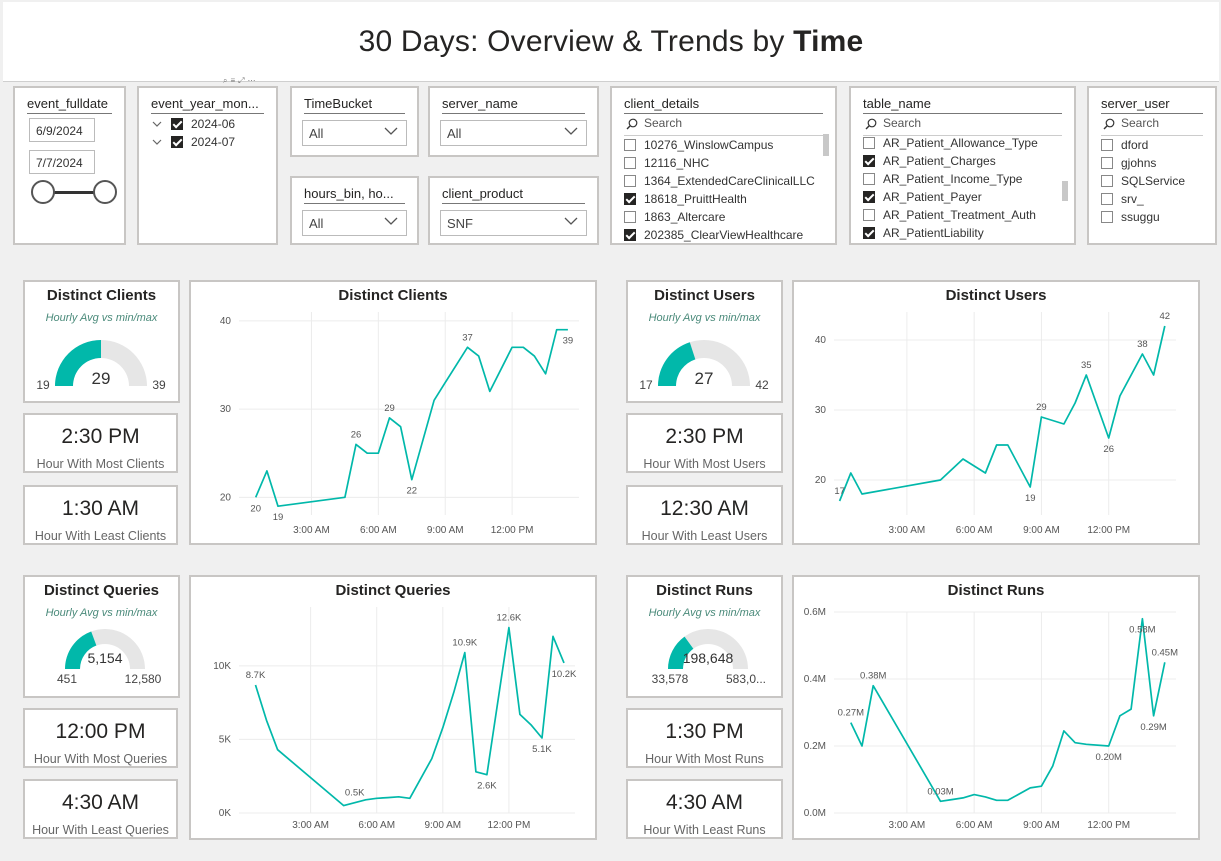 Image resolution: width=1221 pixels, height=861 pixels. I want to click on list-item: AR_Patient_Treatment_Auth, so click(959, 215).